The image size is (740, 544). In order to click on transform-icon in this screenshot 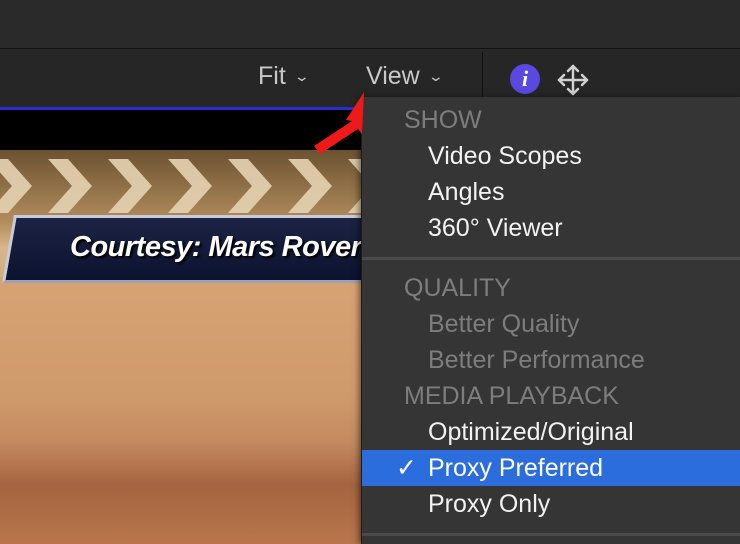, I will do `click(573, 80)`.